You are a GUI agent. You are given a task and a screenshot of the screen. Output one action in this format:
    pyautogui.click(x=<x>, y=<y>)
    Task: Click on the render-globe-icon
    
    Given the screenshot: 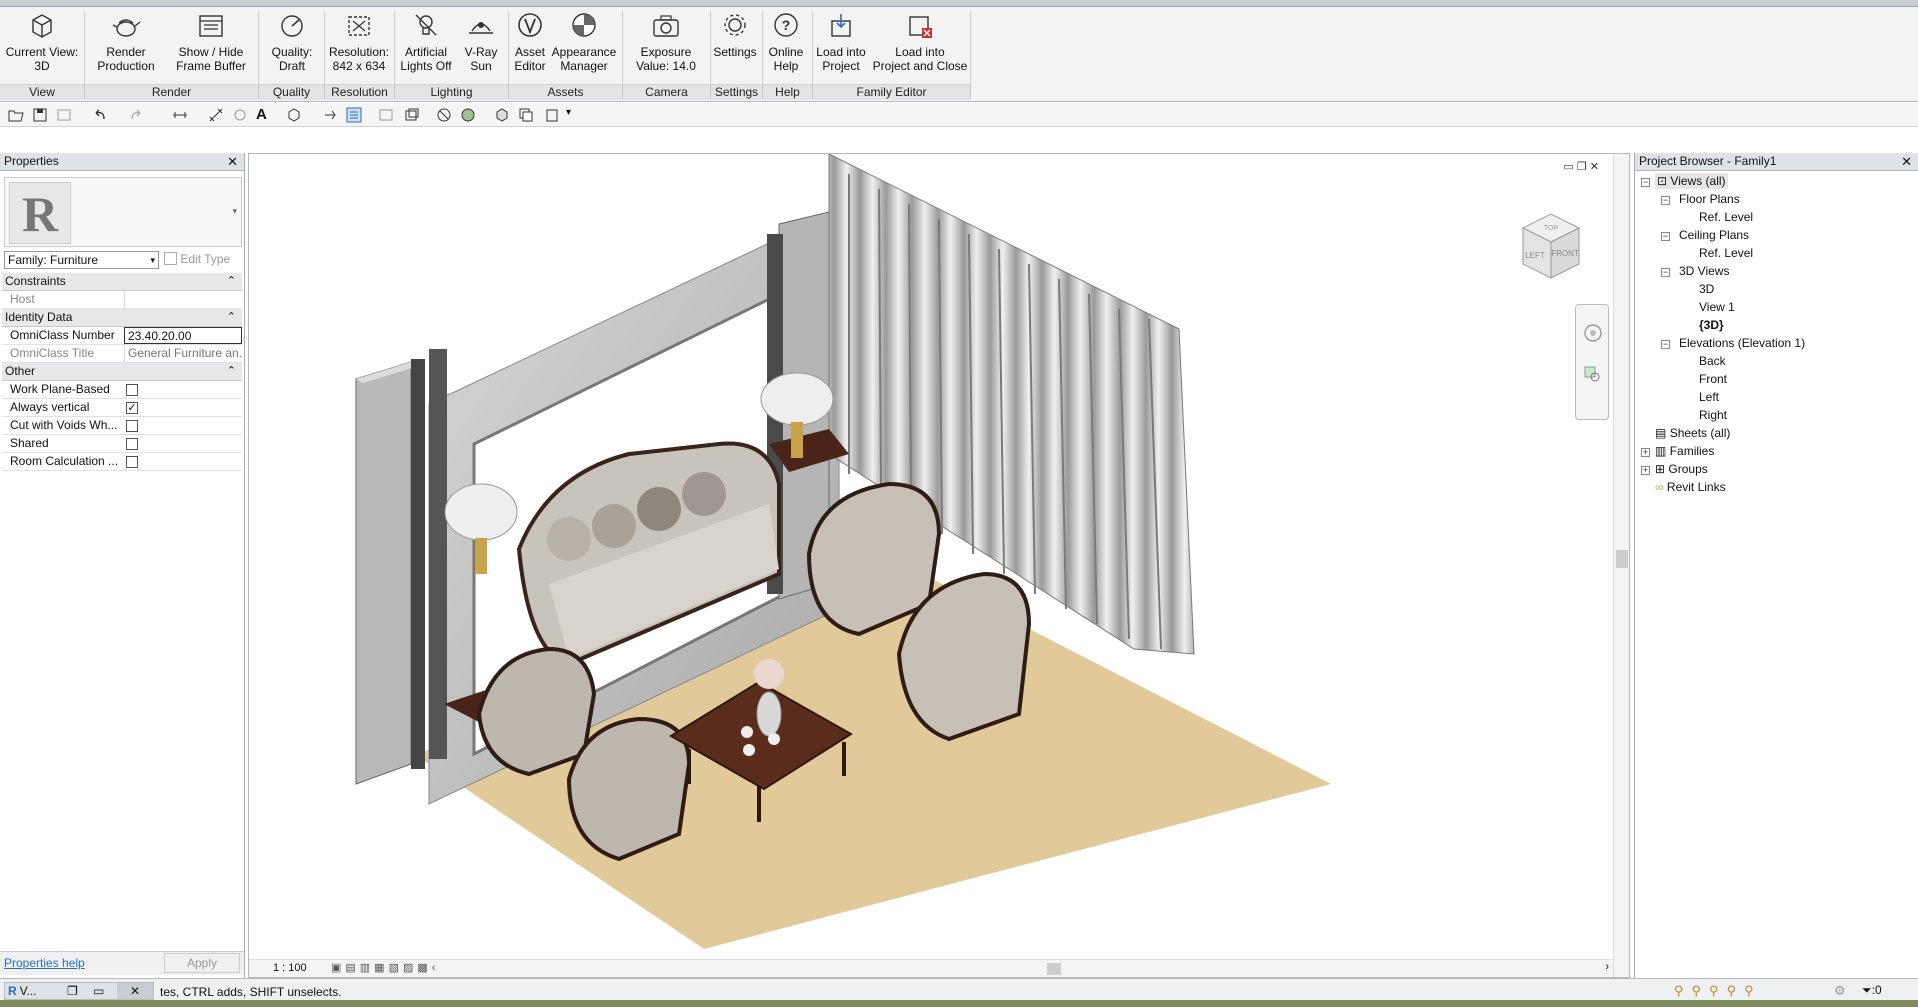 What is the action you would take?
    pyautogui.click(x=468, y=115)
    